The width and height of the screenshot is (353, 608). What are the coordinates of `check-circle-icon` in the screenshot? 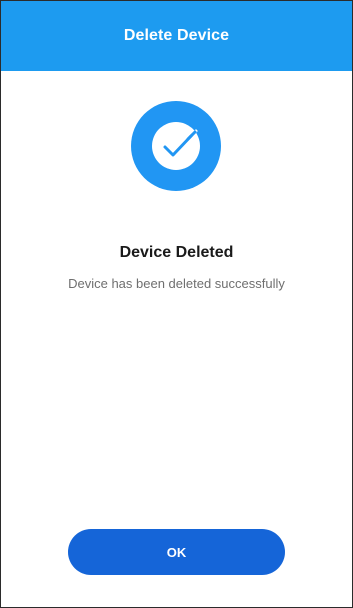 It's located at (176, 146).